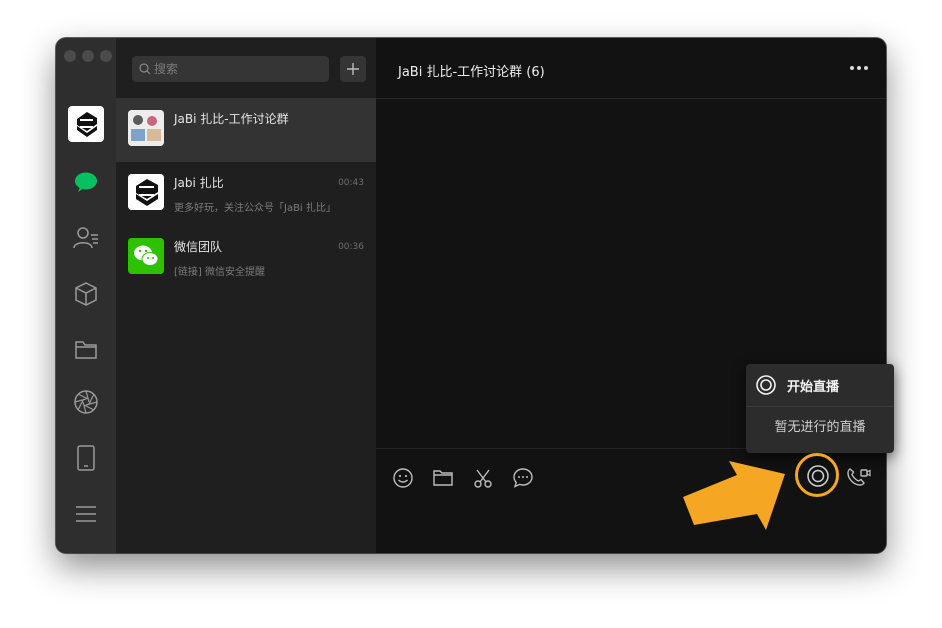  I want to click on chat-icon, so click(86, 182).